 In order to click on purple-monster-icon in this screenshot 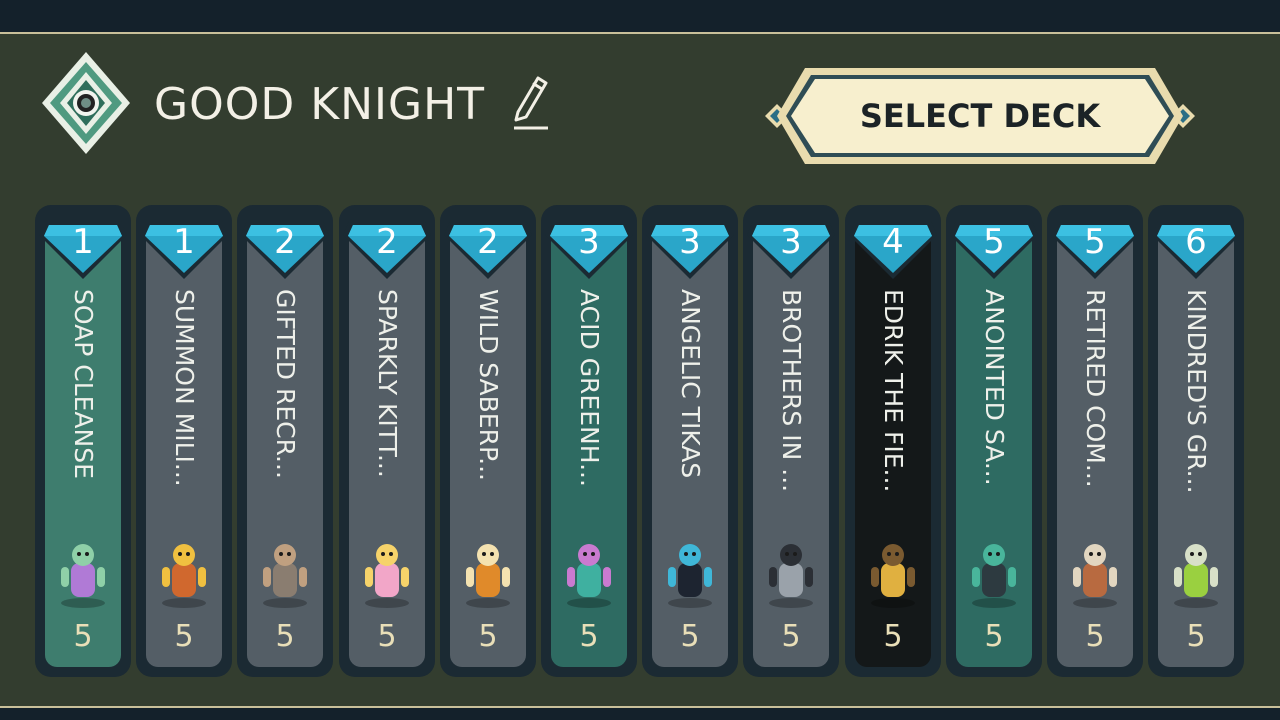, I will do `click(83, 576)`.